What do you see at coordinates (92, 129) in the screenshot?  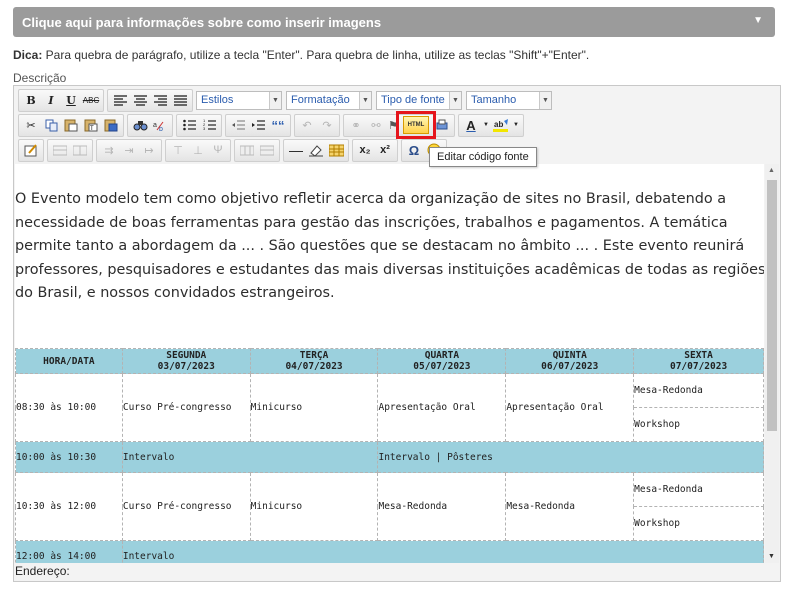 I see `svg-text: T` at bounding box center [92, 129].